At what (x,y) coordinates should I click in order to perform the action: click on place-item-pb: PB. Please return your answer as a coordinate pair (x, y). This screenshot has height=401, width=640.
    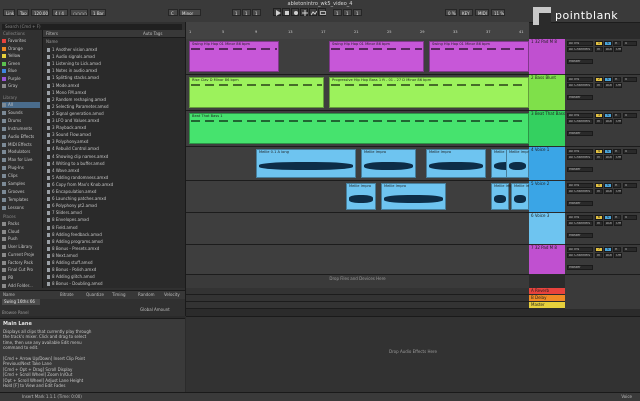
    Looking at the image, I should click on (7, 278).